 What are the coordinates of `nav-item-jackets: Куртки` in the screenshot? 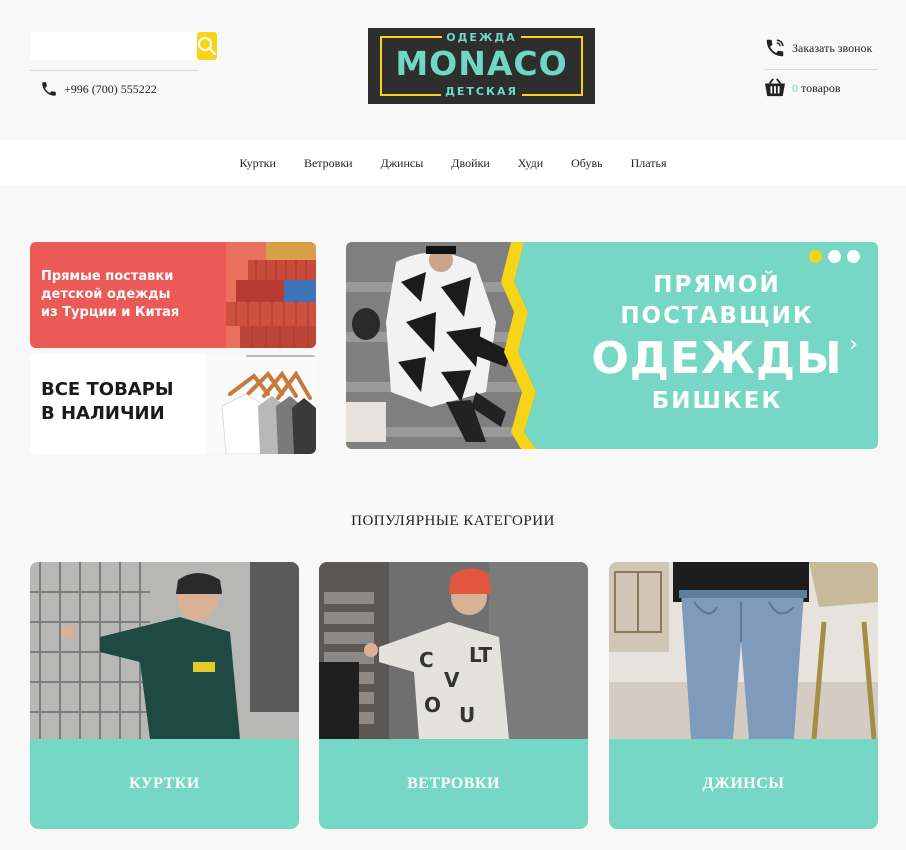 It's located at (257, 163).